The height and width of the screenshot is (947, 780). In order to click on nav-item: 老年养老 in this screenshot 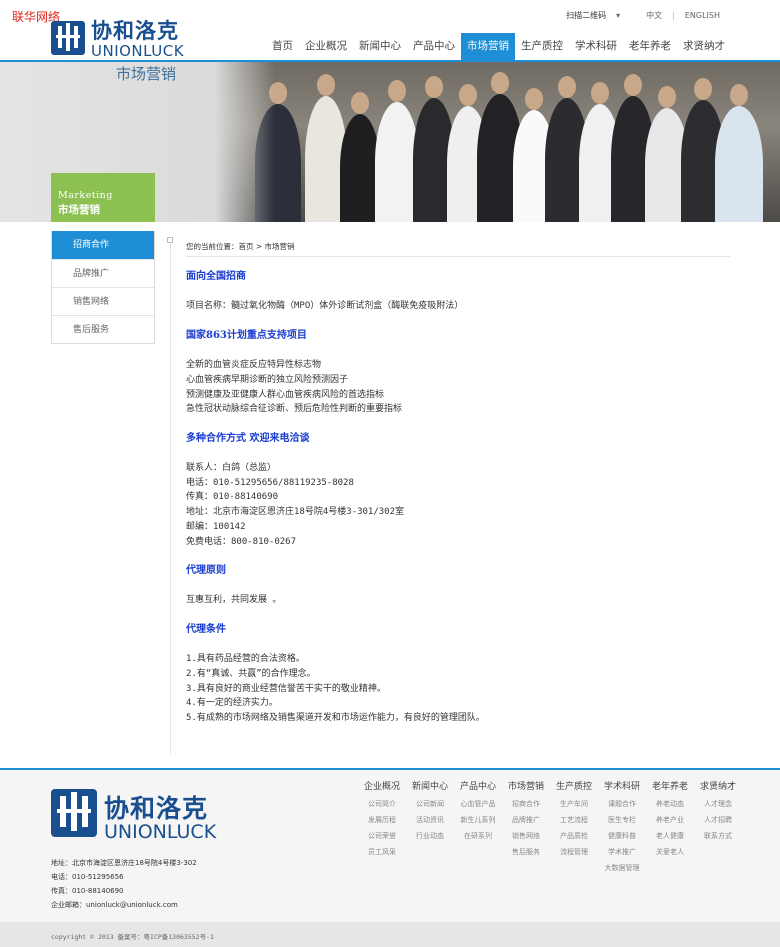, I will do `click(650, 47)`.